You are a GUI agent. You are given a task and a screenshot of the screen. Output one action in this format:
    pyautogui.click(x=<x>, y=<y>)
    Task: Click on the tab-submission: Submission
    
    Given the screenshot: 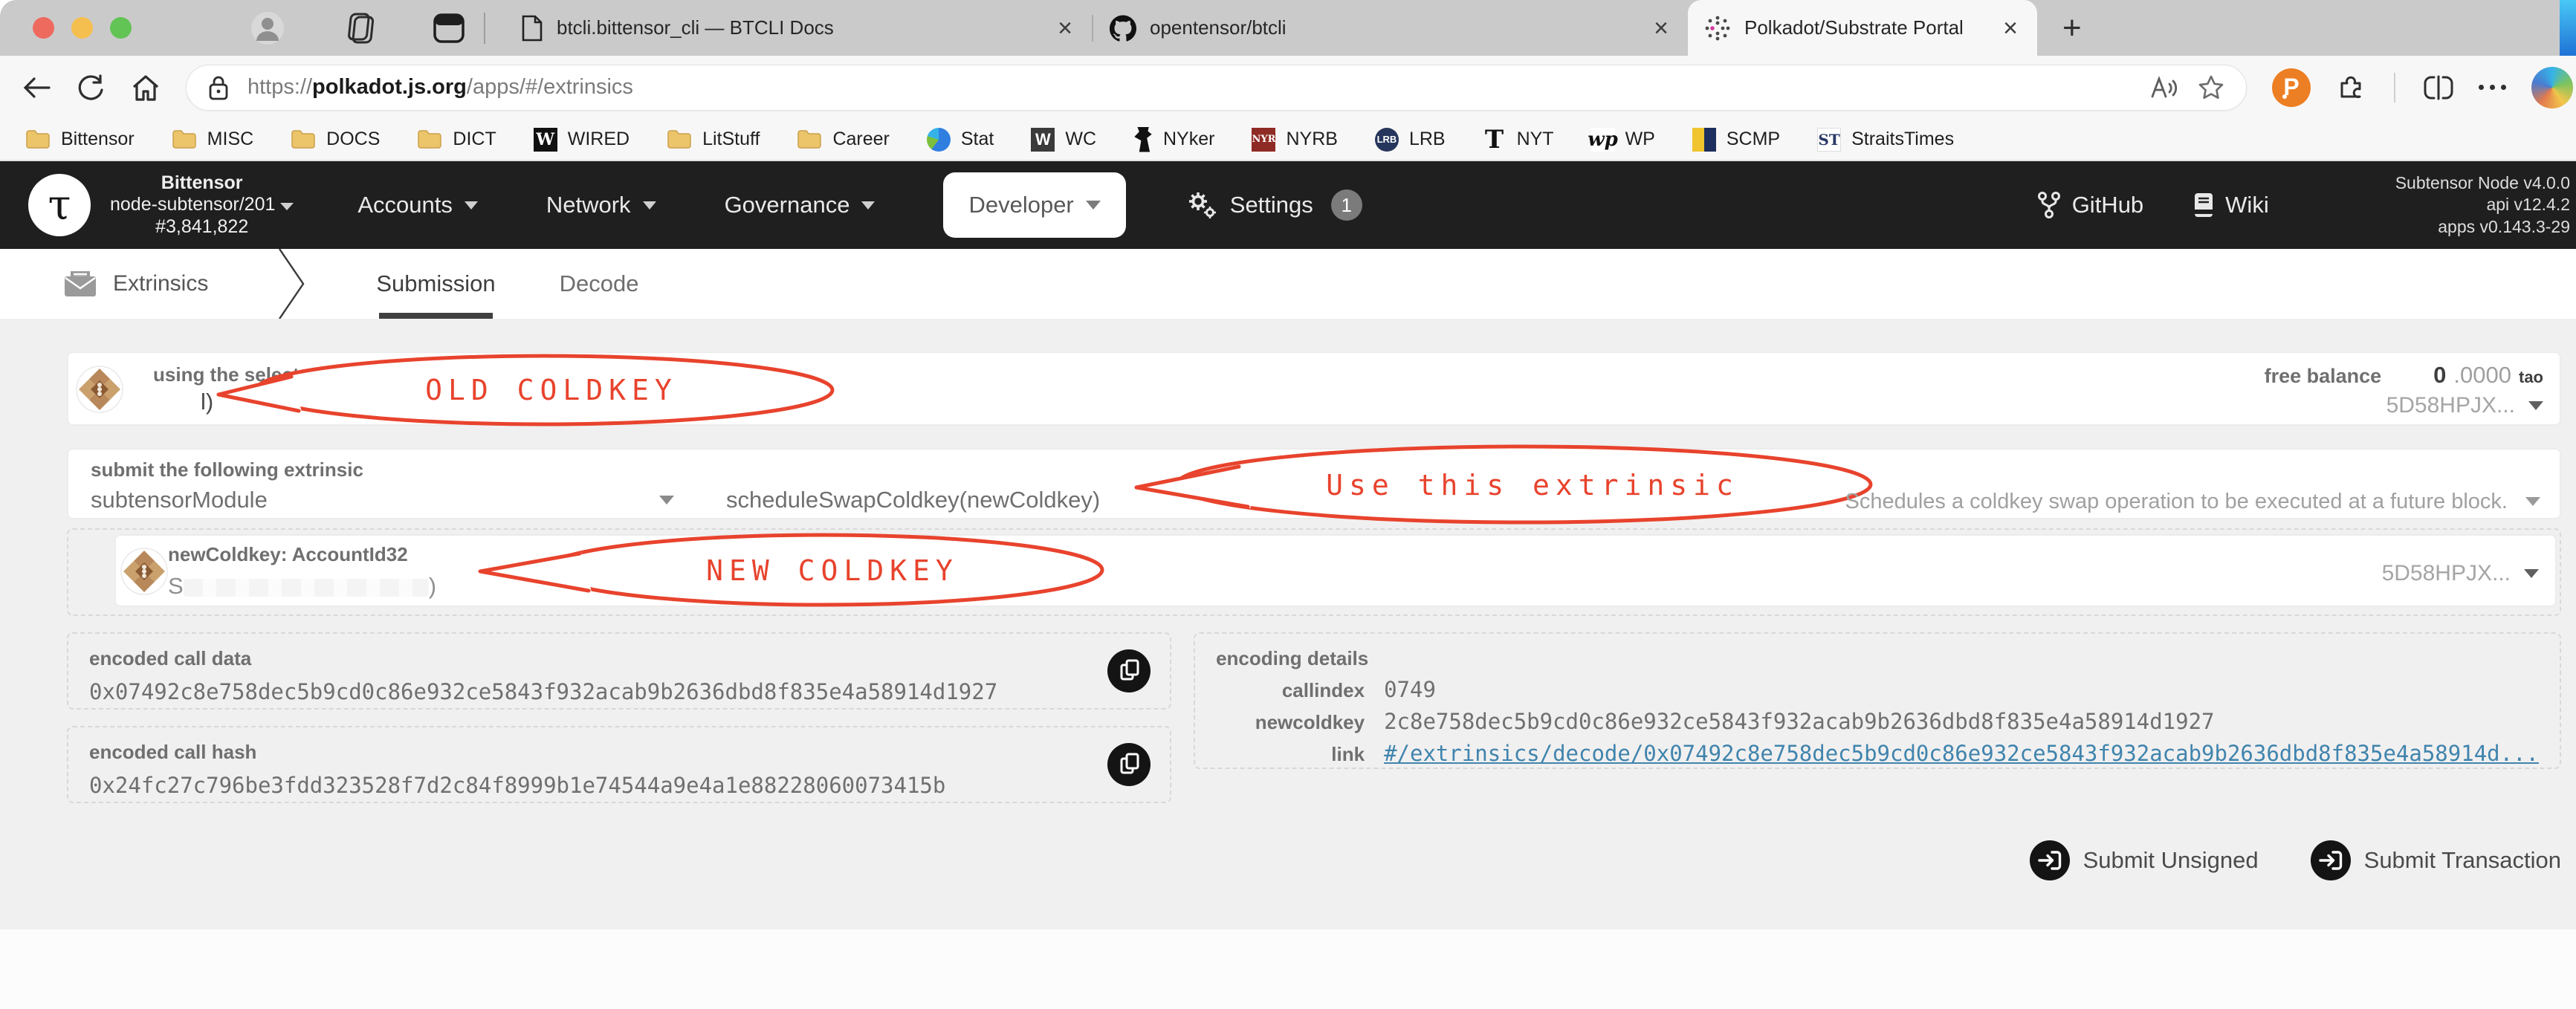 What is the action you would take?
    pyautogui.click(x=436, y=284)
    